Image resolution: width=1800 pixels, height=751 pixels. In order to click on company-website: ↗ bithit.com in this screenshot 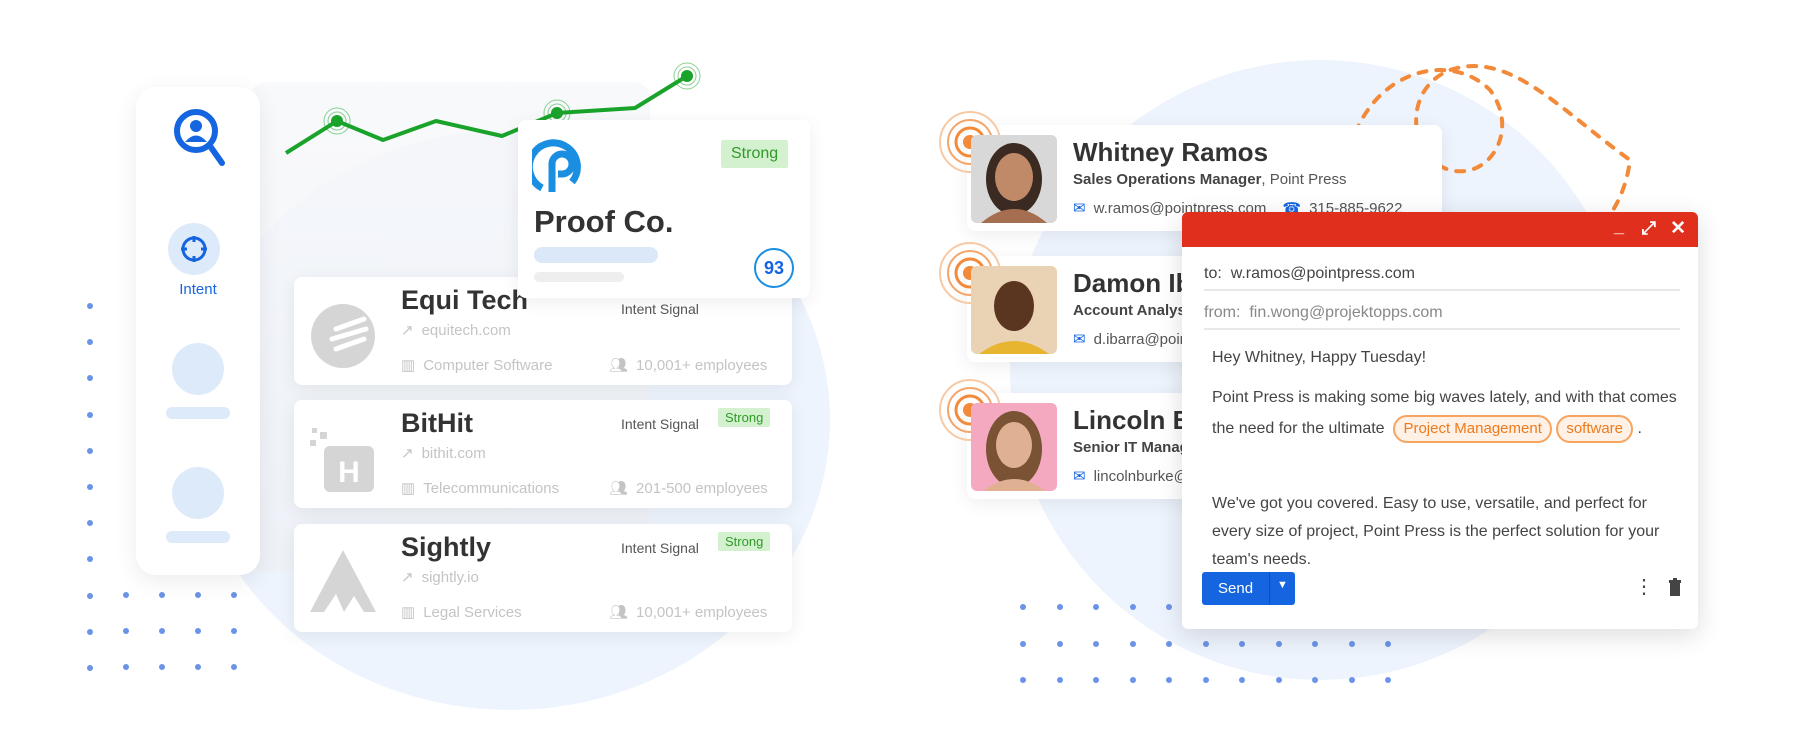, I will do `click(443, 453)`.